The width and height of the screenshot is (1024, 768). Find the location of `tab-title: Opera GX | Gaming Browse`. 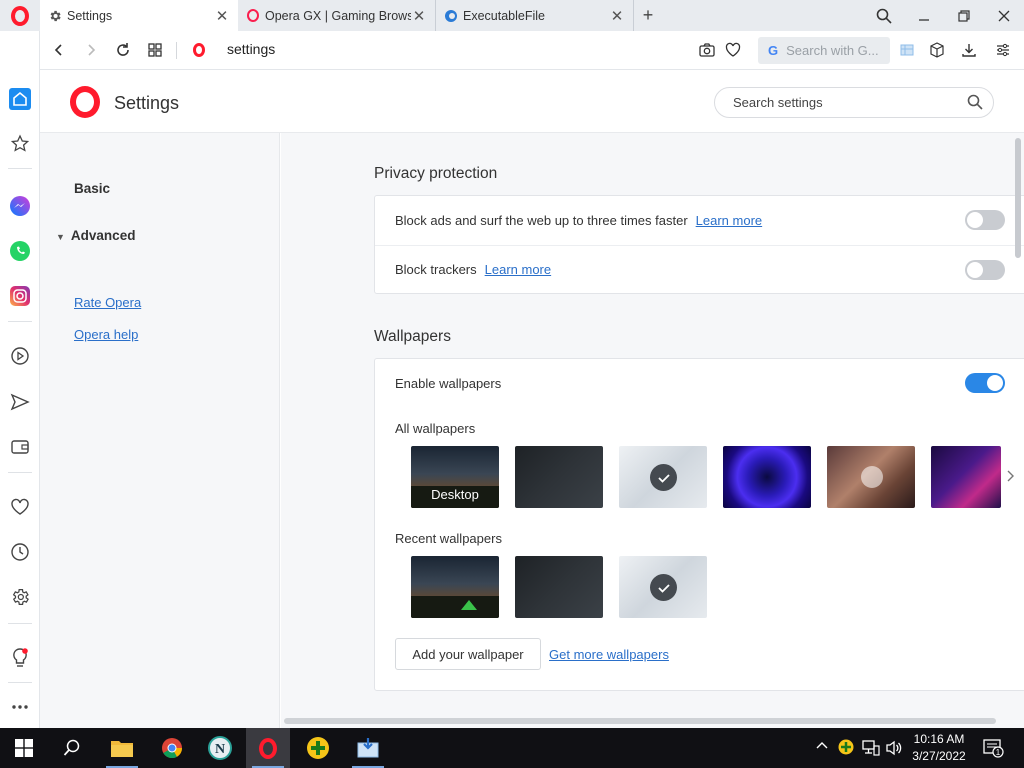

tab-title: Opera GX | Gaming Browse is located at coordinates (338, 15).